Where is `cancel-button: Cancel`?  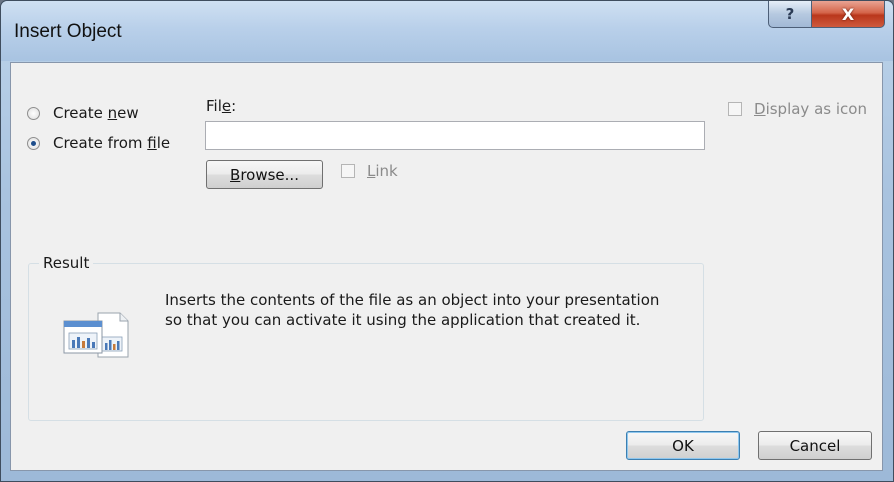
cancel-button: Cancel is located at coordinates (815, 445).